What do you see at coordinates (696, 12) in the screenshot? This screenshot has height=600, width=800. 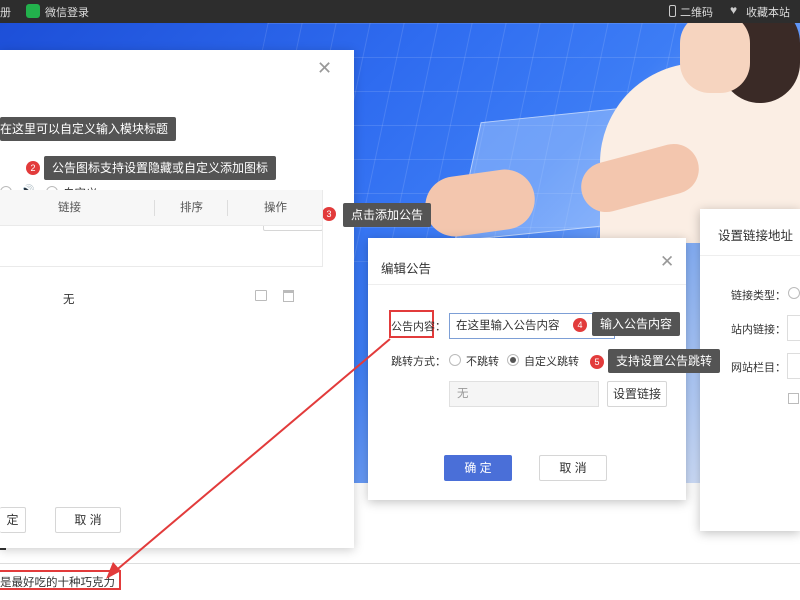 I see `qrcode-link: 二维码` at bounding box center [696, 12].